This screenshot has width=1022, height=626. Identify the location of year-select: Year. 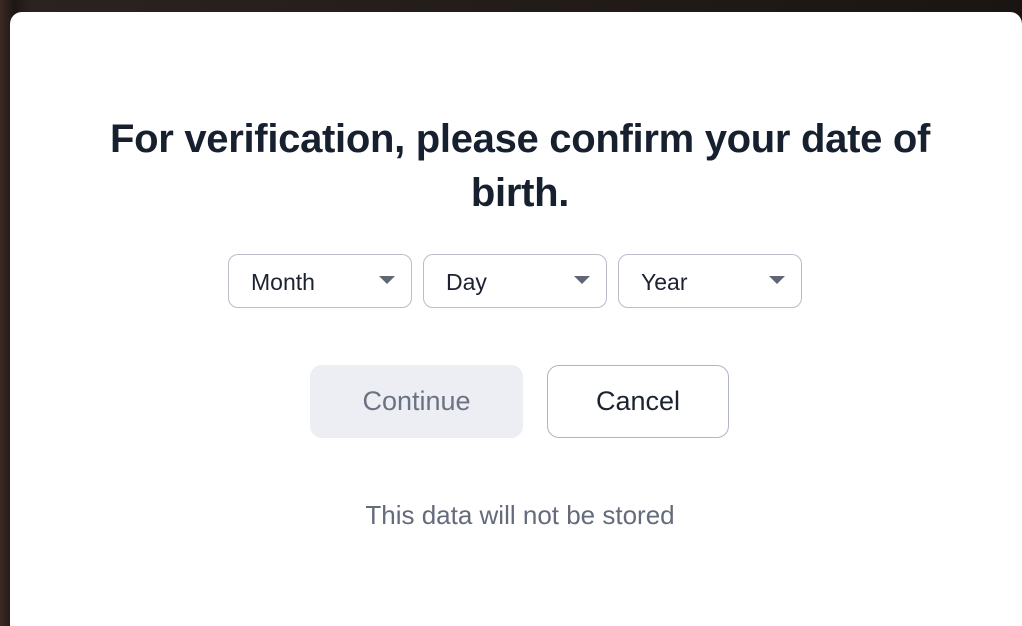
(710, 281).